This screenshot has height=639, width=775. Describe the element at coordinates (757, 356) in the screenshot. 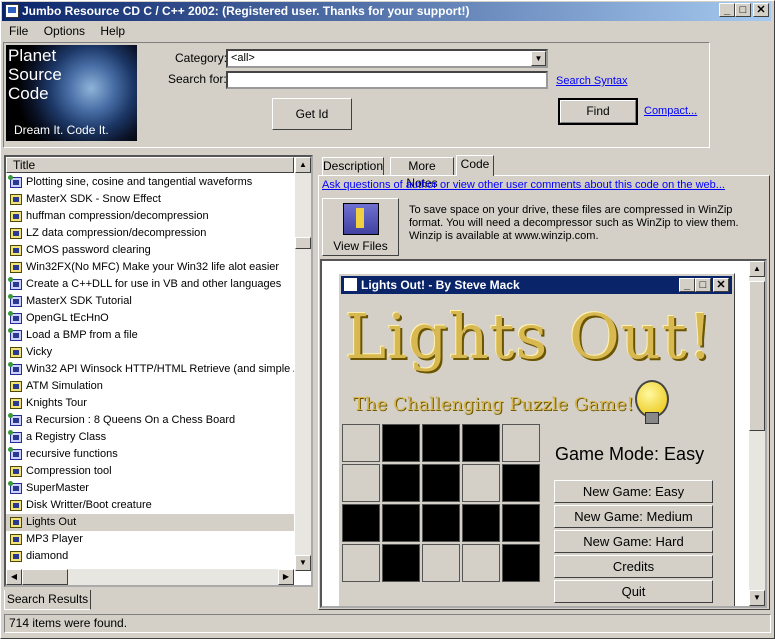

I see `viewer-scroll-thumb` at that location.